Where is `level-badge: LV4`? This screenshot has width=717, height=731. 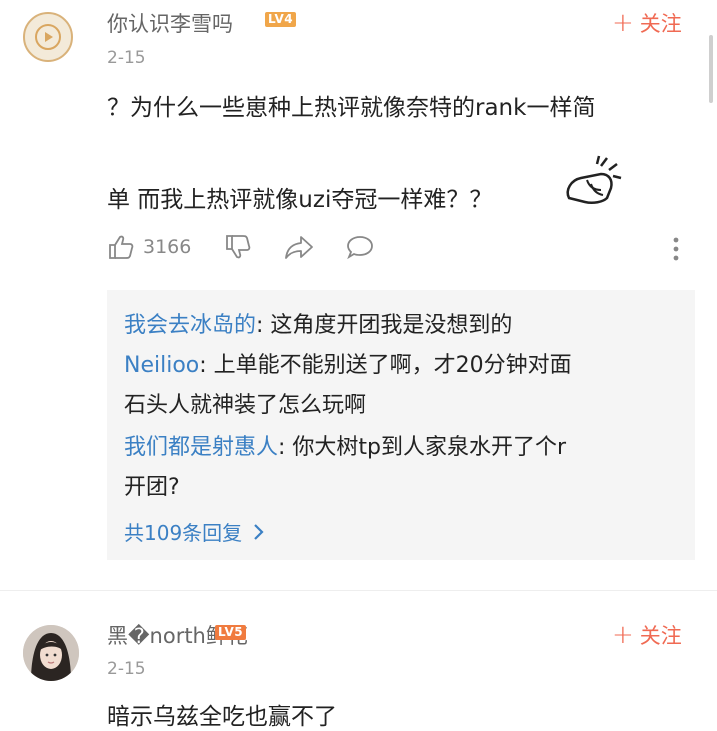 level-badge: LV4 is located at coordinates (281, 19).